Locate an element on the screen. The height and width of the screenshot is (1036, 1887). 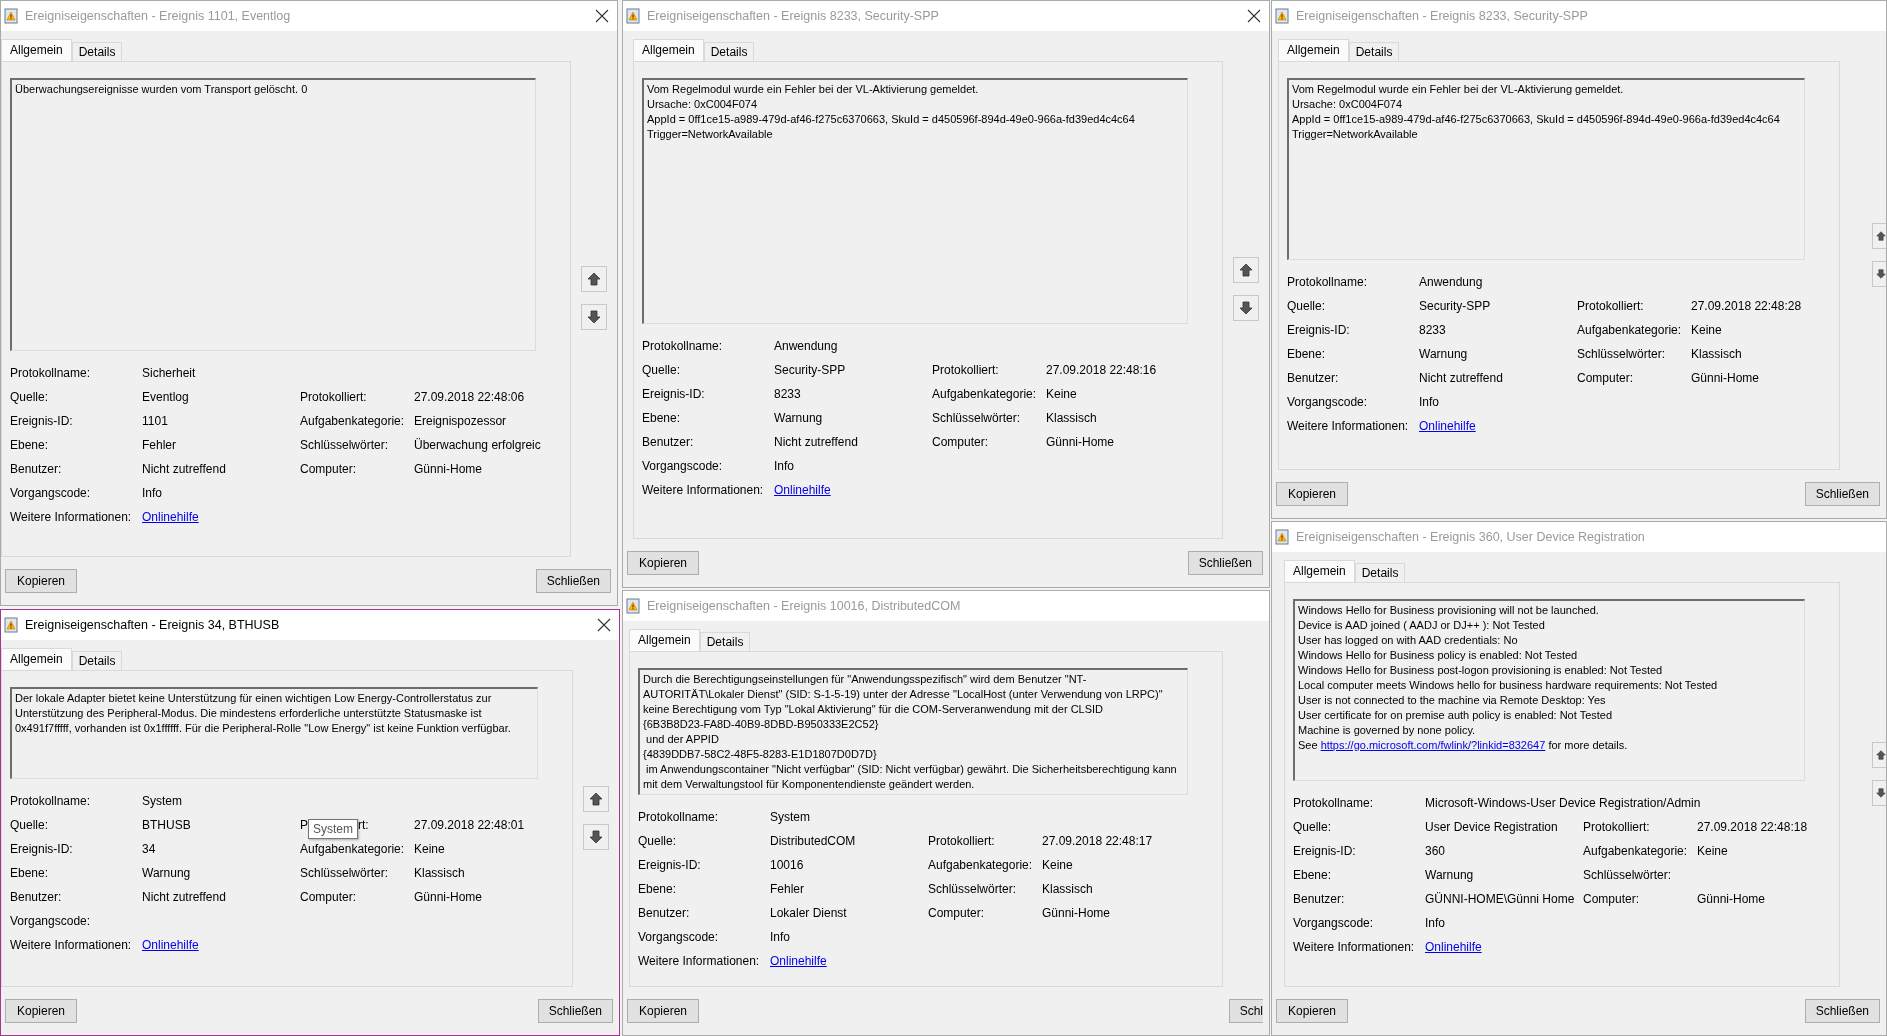
tooltip: System is located at coordinates (333, 829).